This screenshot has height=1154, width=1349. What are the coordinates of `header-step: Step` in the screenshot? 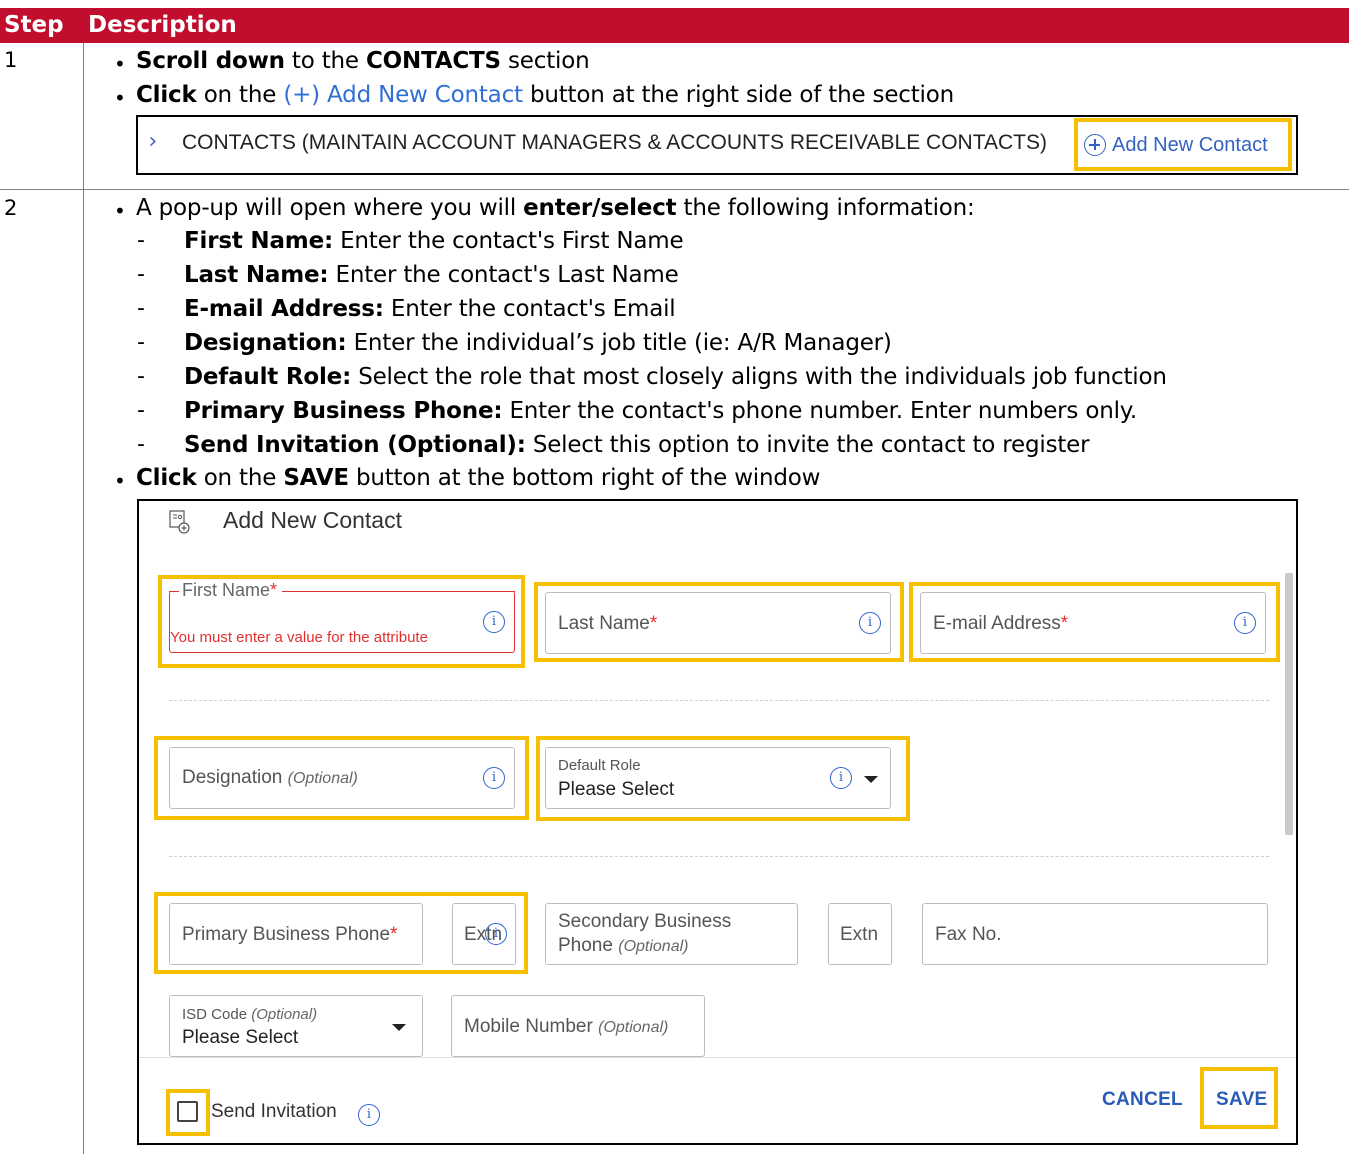 It's located at (34, 25).